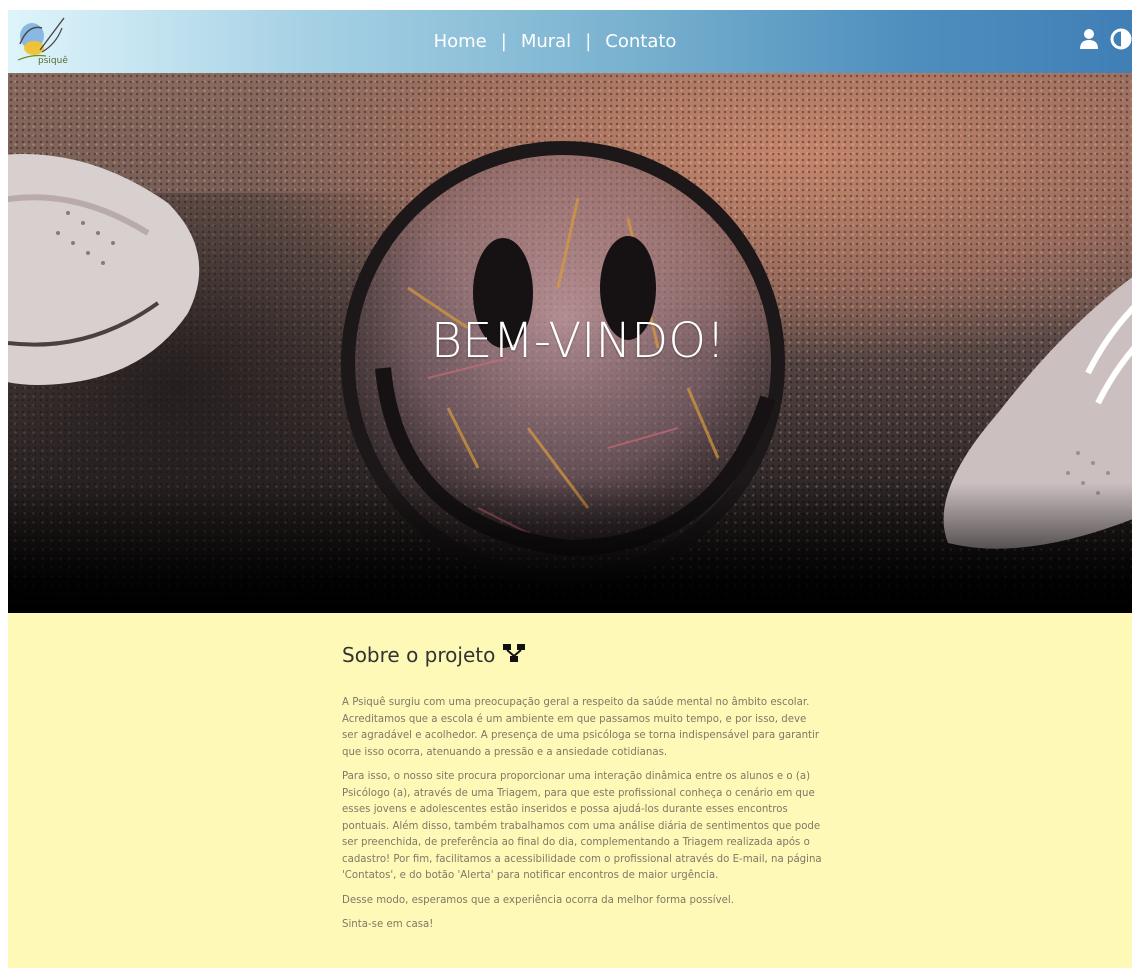 The height and width of the screenshot is (968, 1132). I want to click on contrast-icon, so click(1121, 41).